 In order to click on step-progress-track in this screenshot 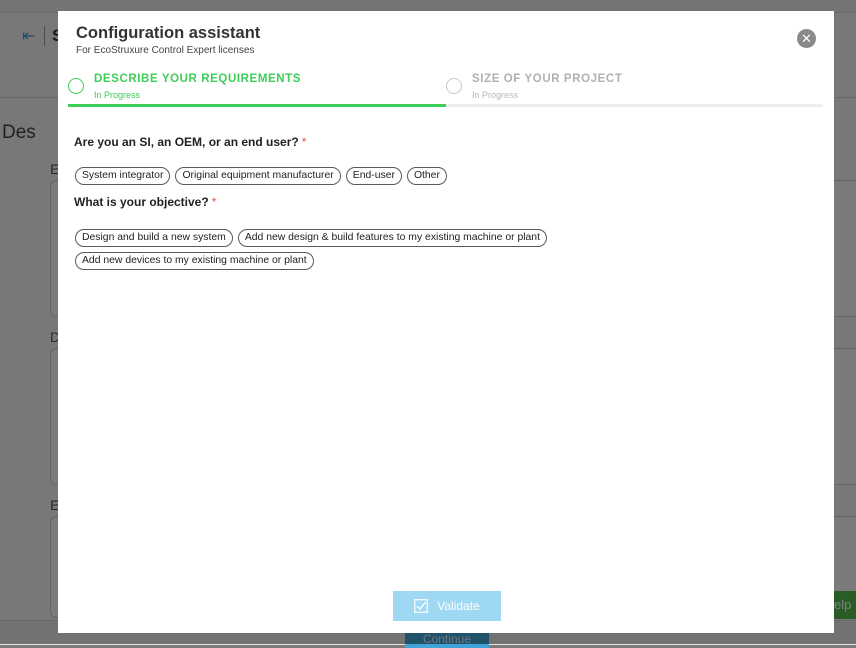, I will do `click(445, 105)`.